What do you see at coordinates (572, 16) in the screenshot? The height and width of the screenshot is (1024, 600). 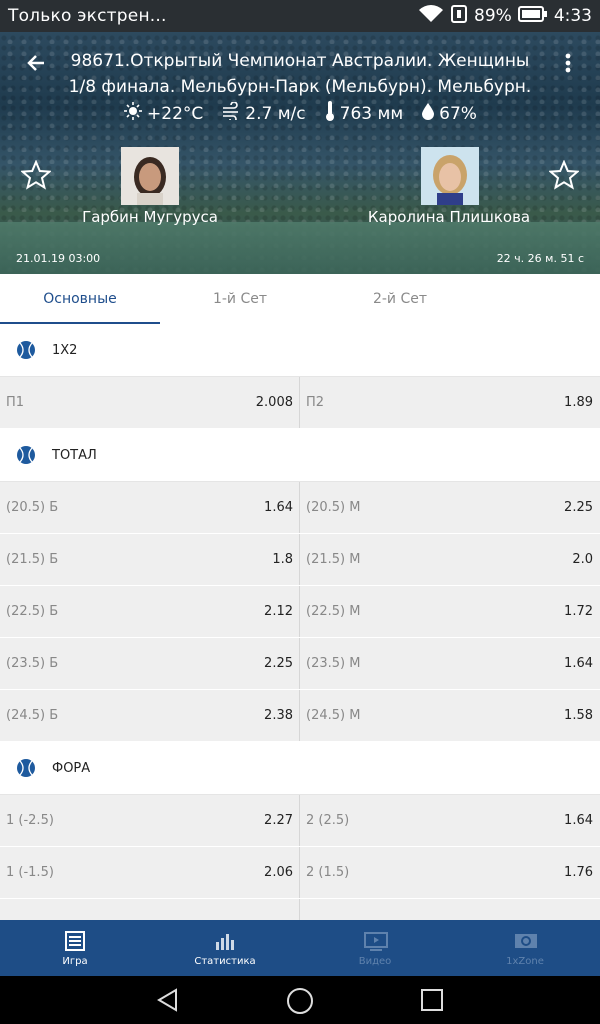 I see `clock: 4:33` at bounding box center [572, 16].